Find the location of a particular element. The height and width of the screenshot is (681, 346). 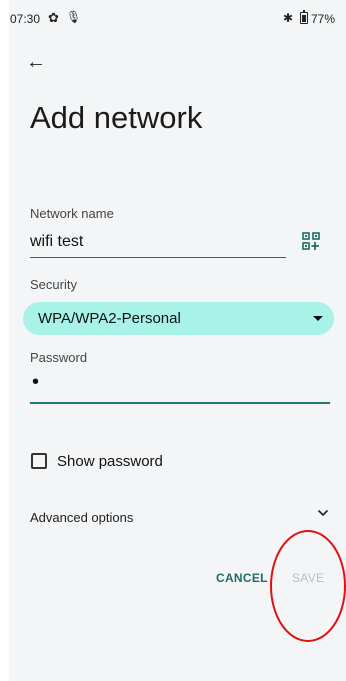

password-input: • is located at coordinates (35, 382).